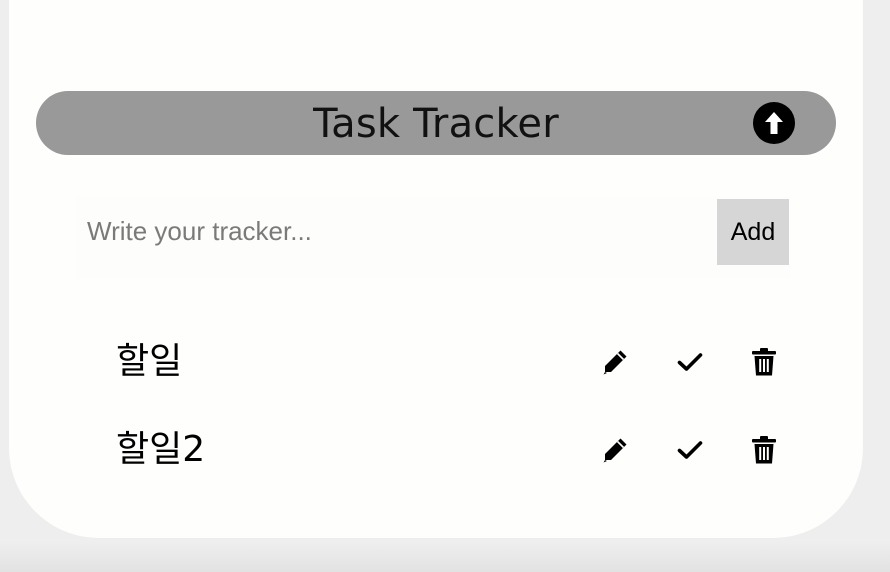  What do you see at coordinates (149, 361) in the screenshot?
I see `task-label: 할일` at bounding box center [149, 361].